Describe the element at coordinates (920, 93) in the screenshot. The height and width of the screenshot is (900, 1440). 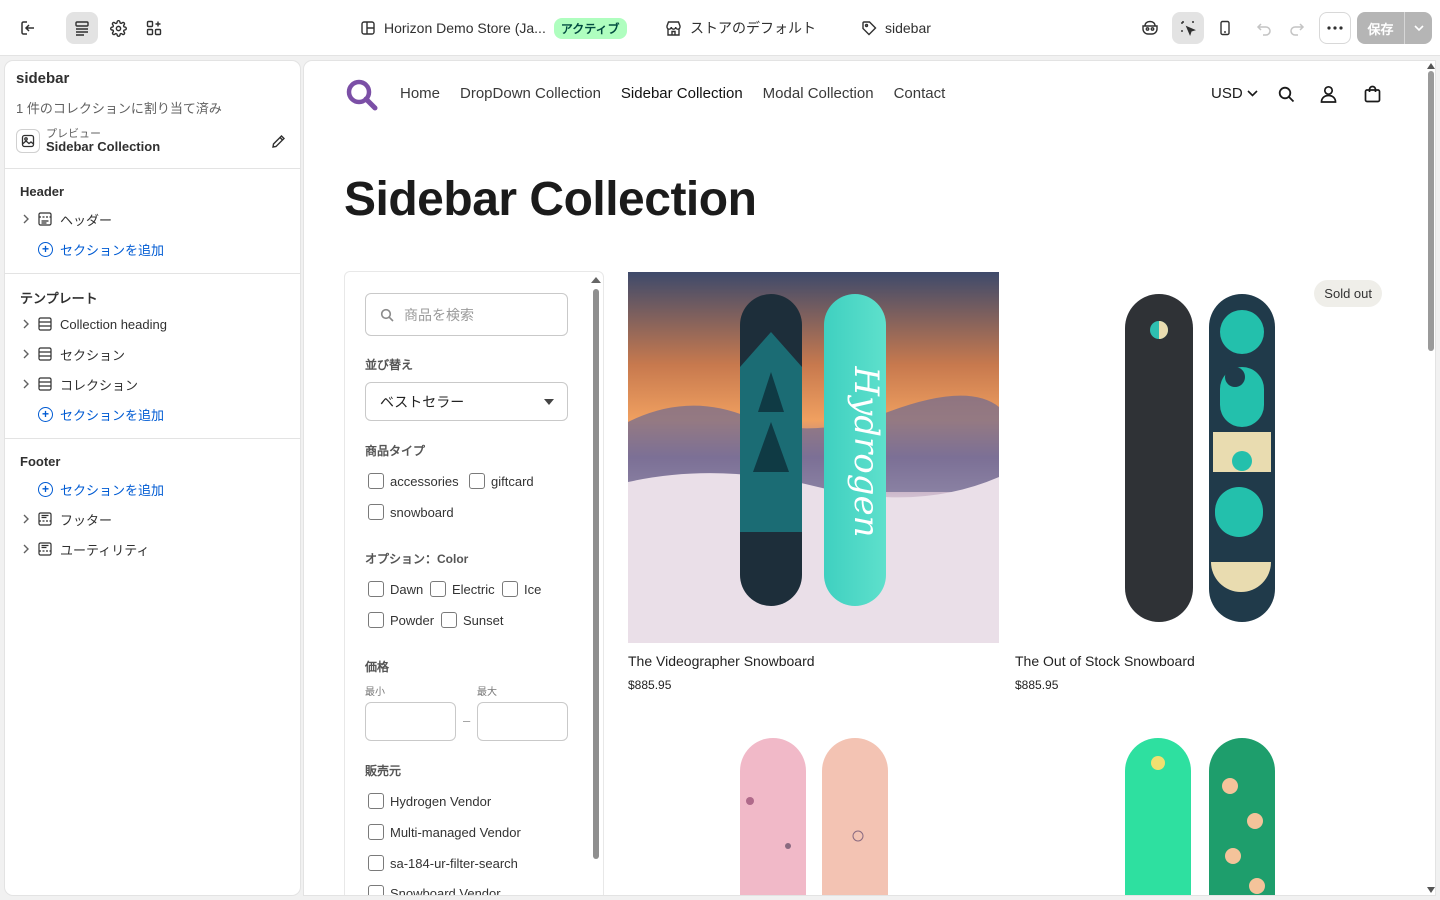
I see `nav-link-contact: Contact` at that location.